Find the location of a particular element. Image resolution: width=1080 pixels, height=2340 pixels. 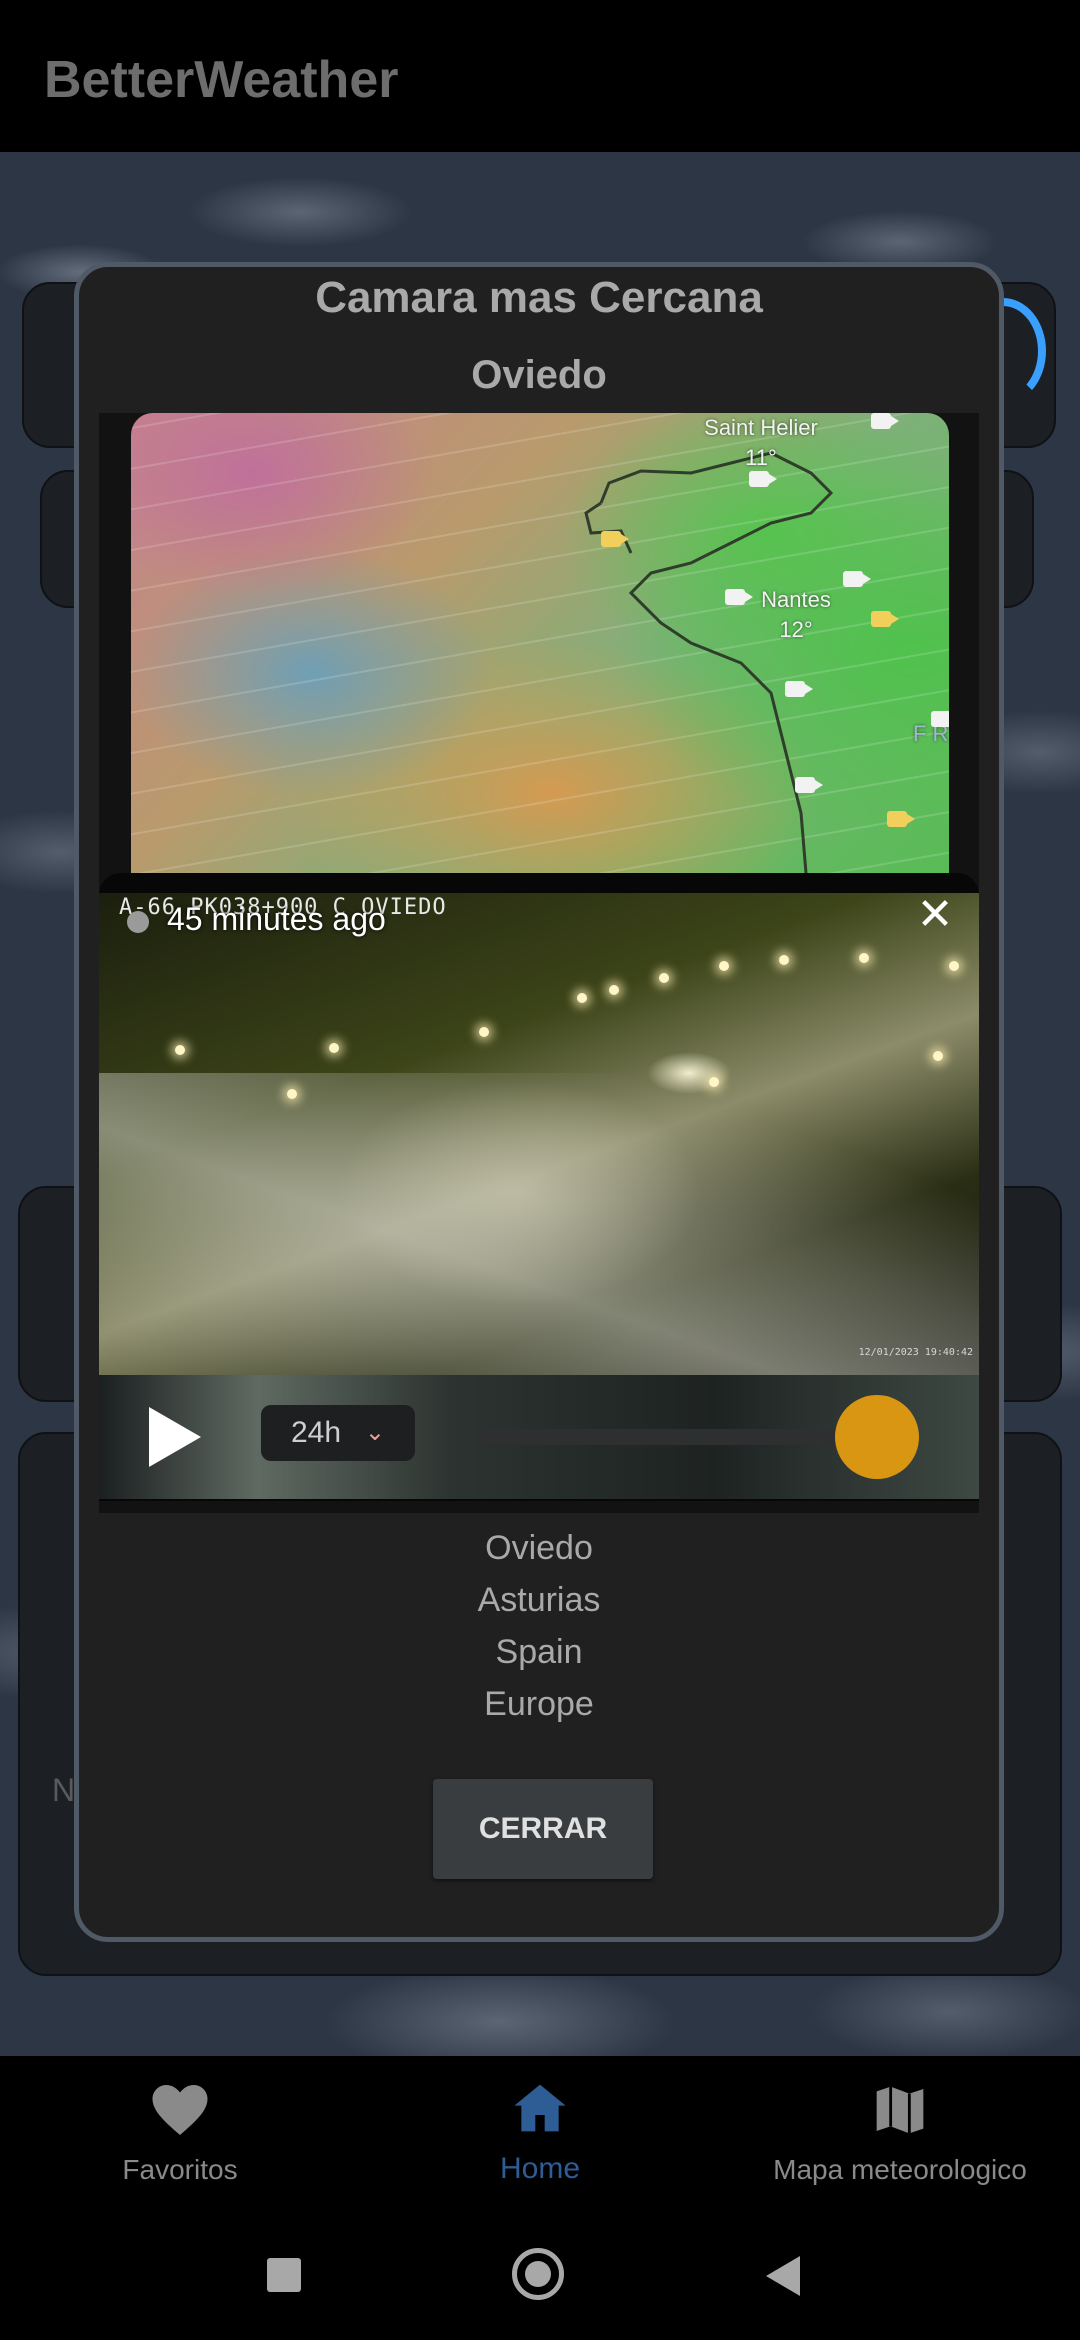

location-city: Oviedo is located at coordinates (539, 1548).